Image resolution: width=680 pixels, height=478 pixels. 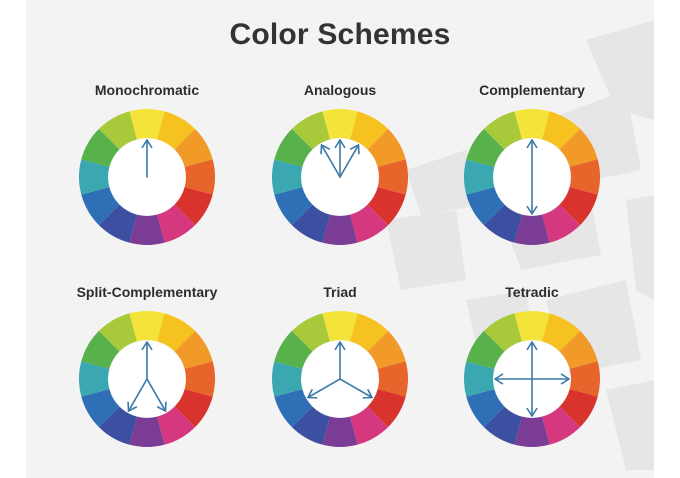 What do you see at coordinates (340, 292) in the screenshot?
I see `scheme-label: Triad` at bounding box center [340, 292].